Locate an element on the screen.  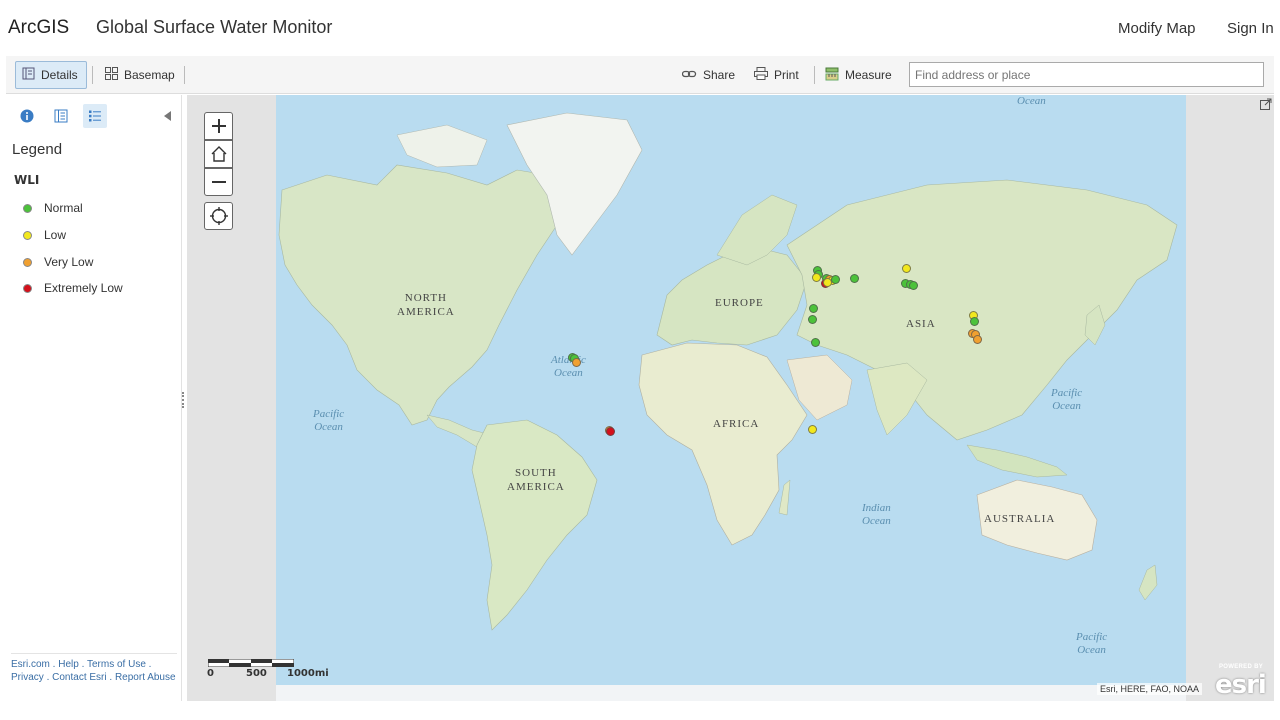
label-asia: ASIA is located at coordinates (921, 324).